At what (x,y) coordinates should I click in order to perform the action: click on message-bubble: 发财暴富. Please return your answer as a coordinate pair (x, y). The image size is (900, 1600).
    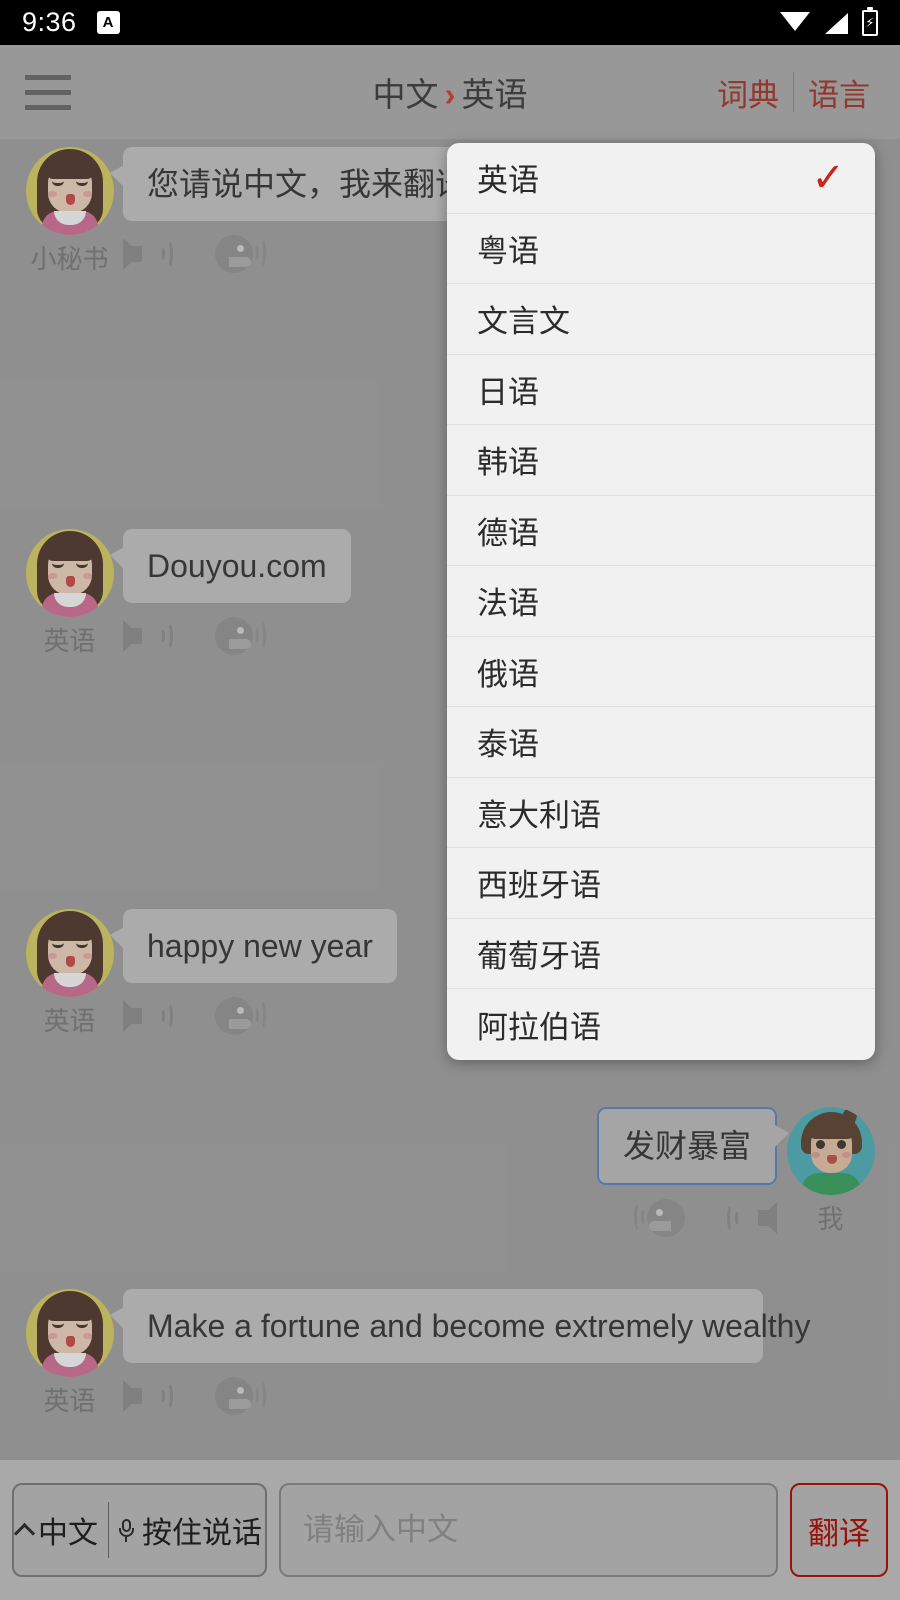
    Looking at the image, I should click on (694, 1146).